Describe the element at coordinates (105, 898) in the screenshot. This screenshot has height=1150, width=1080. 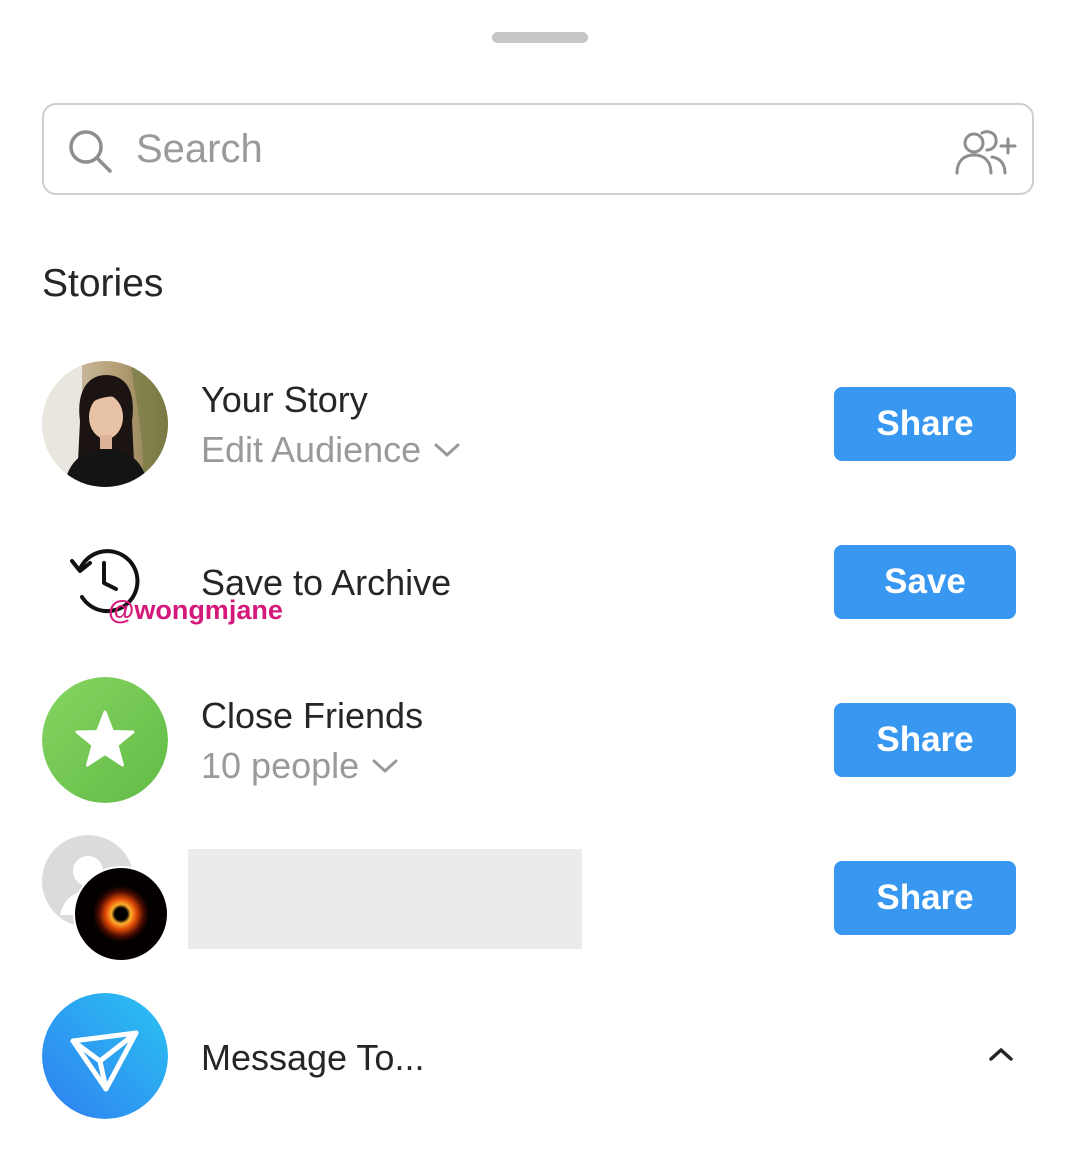
I see `group-avatars` at that location.